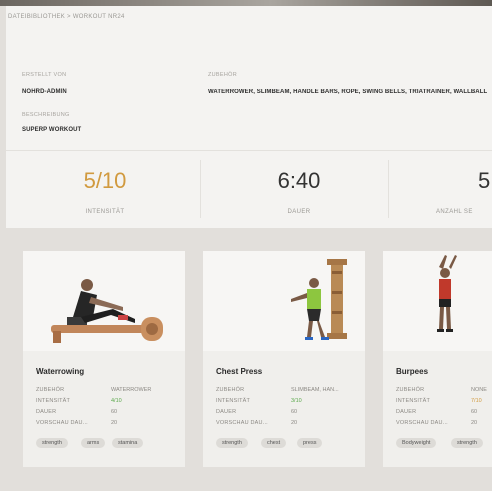  Describe the element at coordinates (60, 371) in the screenshot. I see `exercise-title: Waterrowing` at that location.